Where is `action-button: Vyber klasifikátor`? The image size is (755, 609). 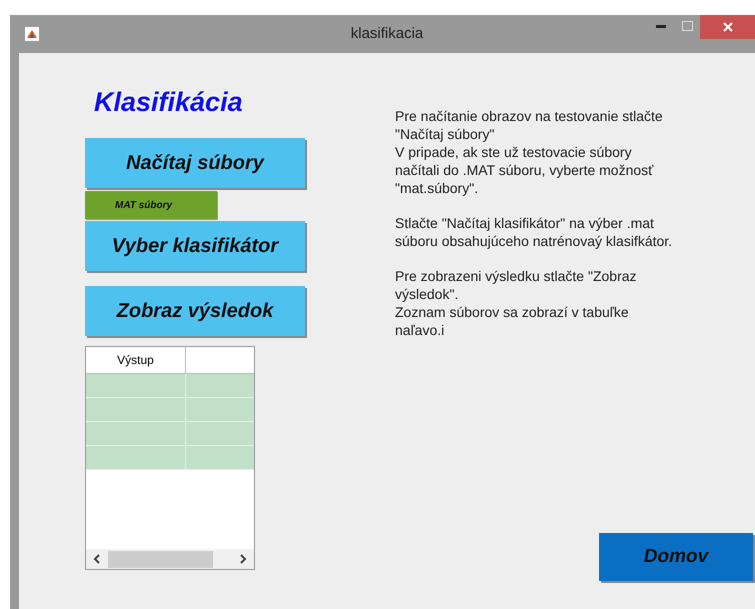
action-button: Vyber klasifikátor is located at coordinates (195, 246).